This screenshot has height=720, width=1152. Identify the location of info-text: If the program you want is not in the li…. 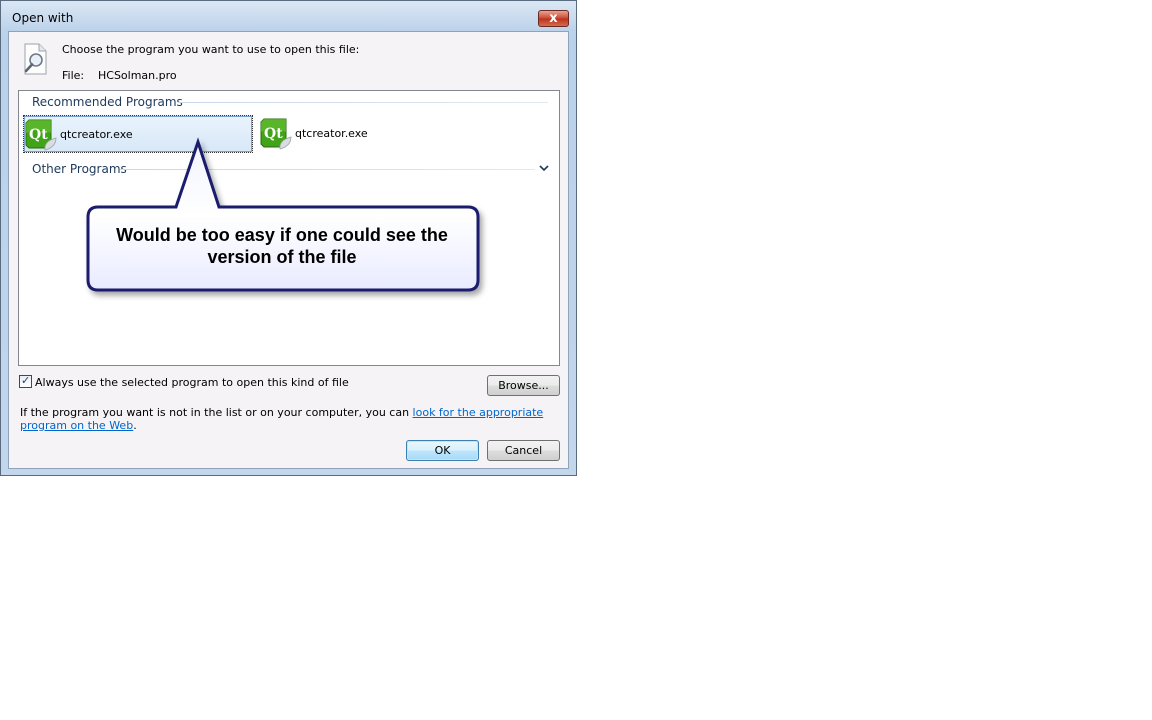
(290, 419).